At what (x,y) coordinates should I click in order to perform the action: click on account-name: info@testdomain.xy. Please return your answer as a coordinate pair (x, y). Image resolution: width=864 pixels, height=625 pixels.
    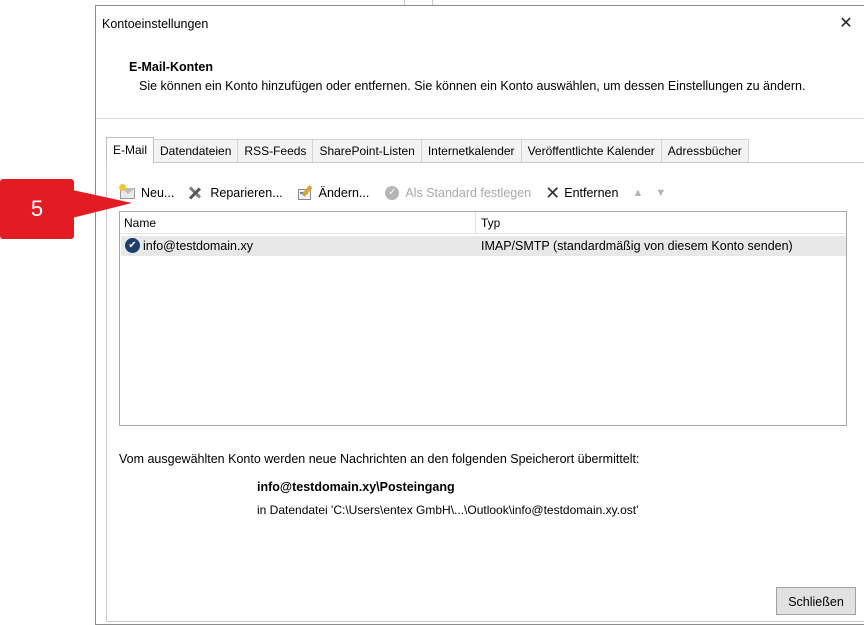
    Looking at the image, I should click on (198, 246).